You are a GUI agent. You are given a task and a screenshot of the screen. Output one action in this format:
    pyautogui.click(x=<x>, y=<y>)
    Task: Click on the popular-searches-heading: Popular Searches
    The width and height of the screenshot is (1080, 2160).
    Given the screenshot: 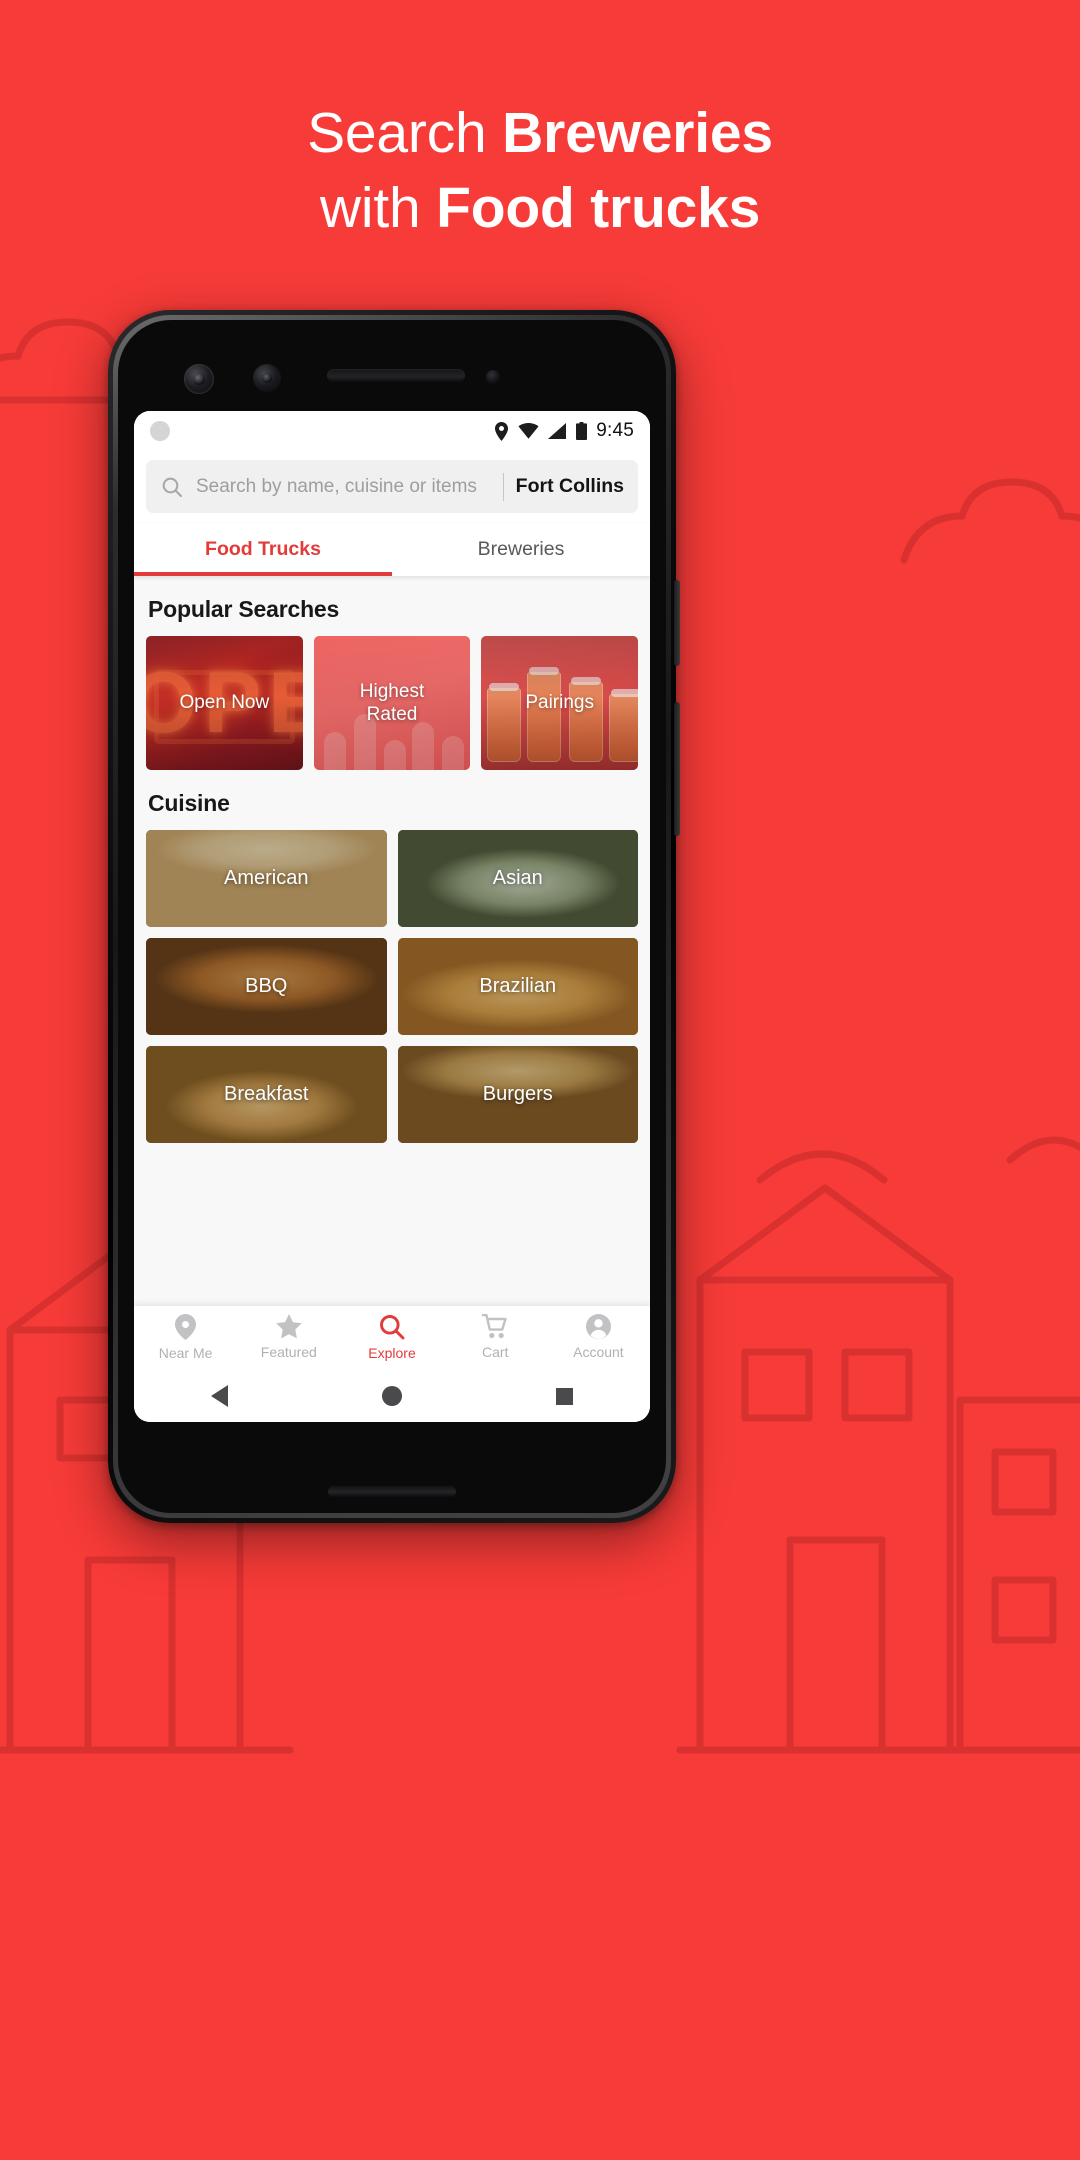 What is the action you would take?
    pyautogui.click(x=244, y=609)
    